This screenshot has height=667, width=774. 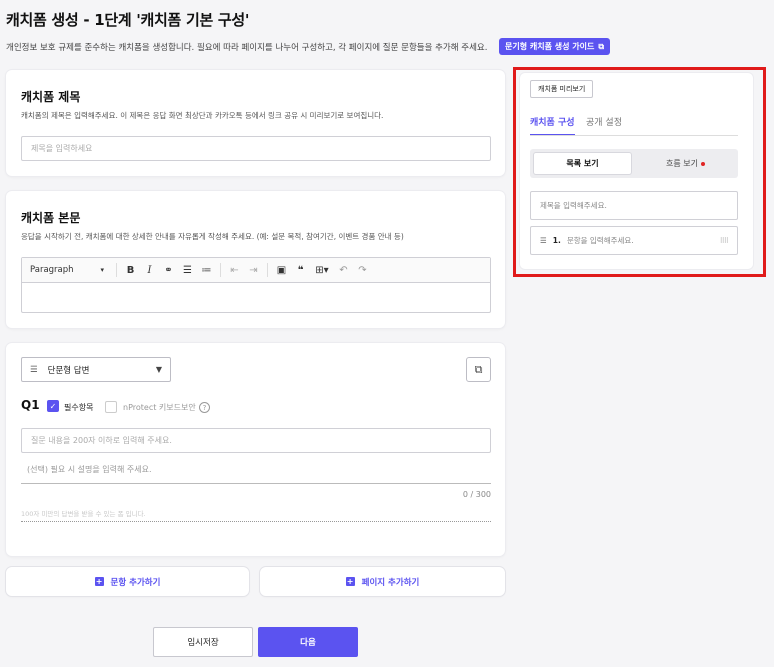 I want to click on temp-save-button: 임시저장, so click(x=203, y=642).